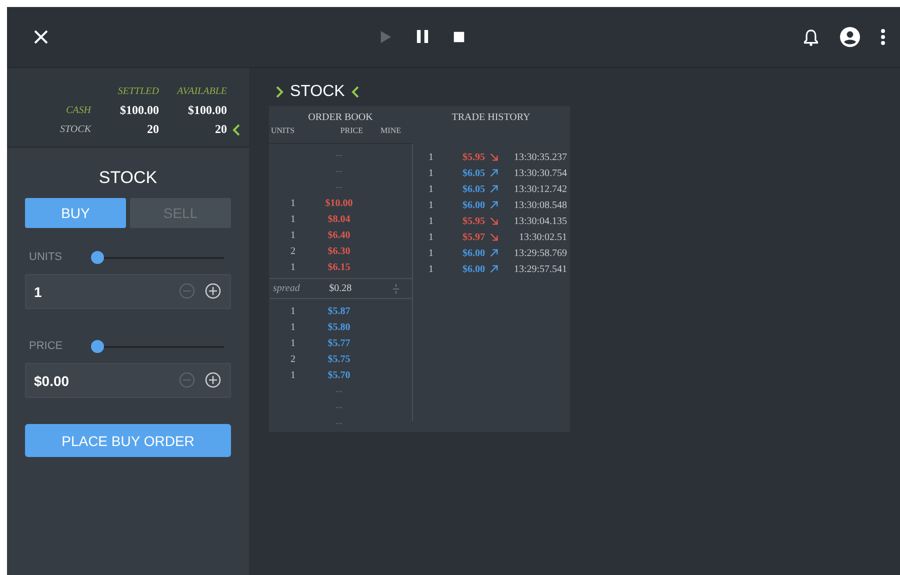 The width and height of the screenshot is (900, 575). What do you see at coordinates (340, 118) in the screenshot?
I see `panel-title: ORDER BOOK` at bounding box center [340, 118].